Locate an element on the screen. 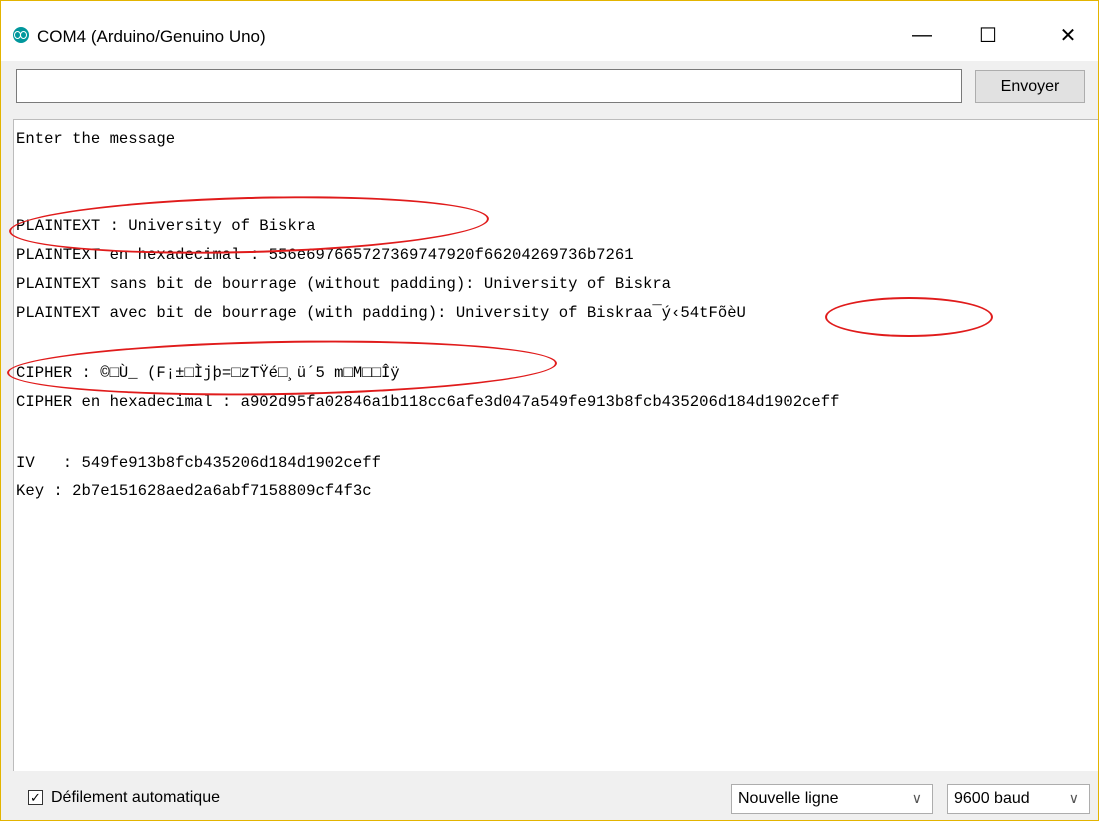  line-ending-value: Nouvelle ligne is located at coordinates (788, 798).